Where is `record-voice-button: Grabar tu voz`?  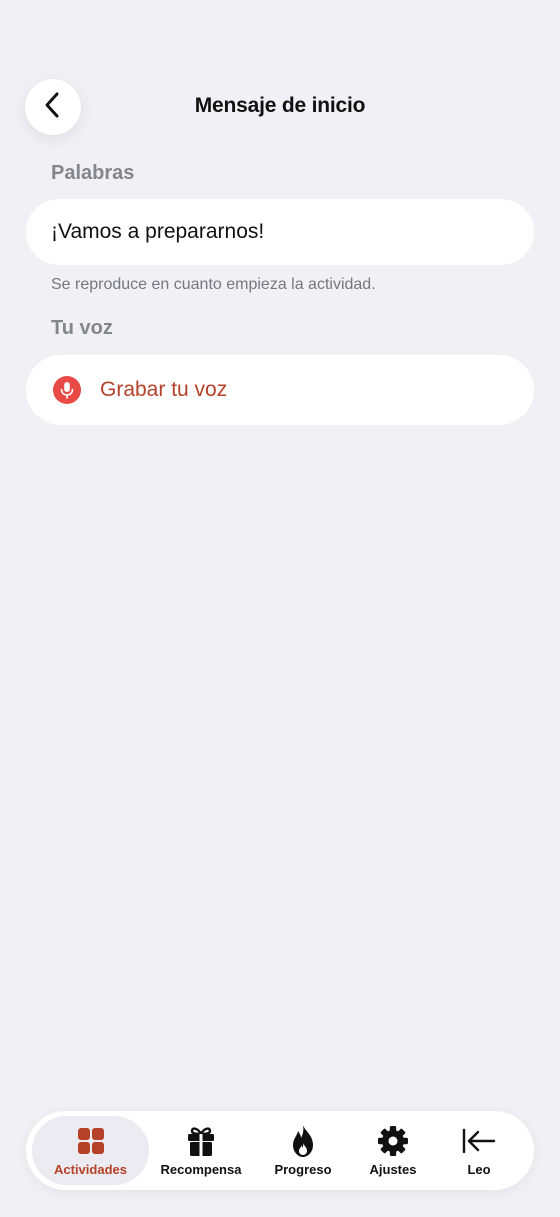 record-voice-button: Grabar tu voz is located at coordinates (280, 390).